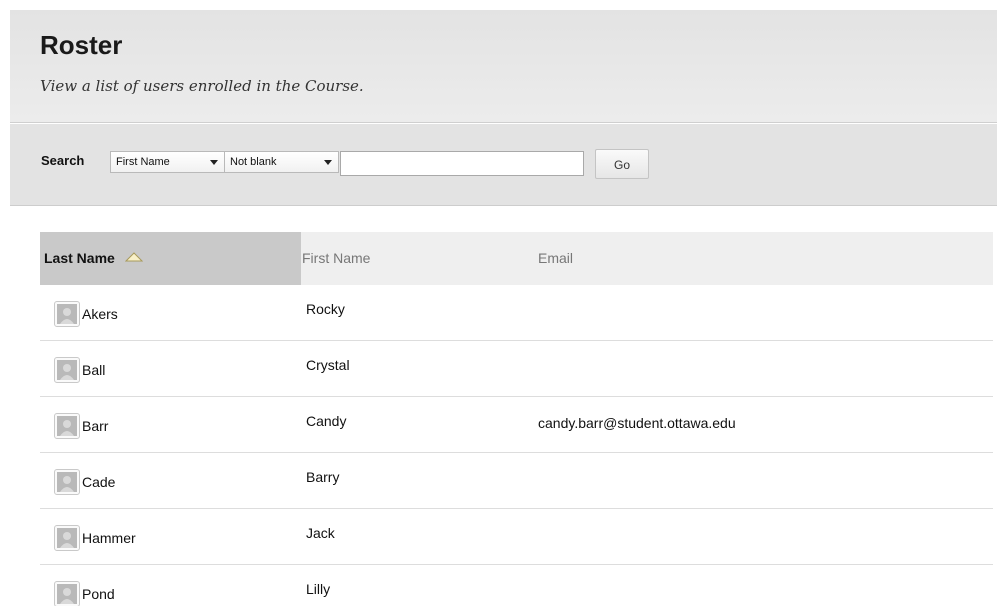 Image resolution: width=997 pixels, height=606 pixels. I want to click on column-header-label: First Name, so click(336, 258).